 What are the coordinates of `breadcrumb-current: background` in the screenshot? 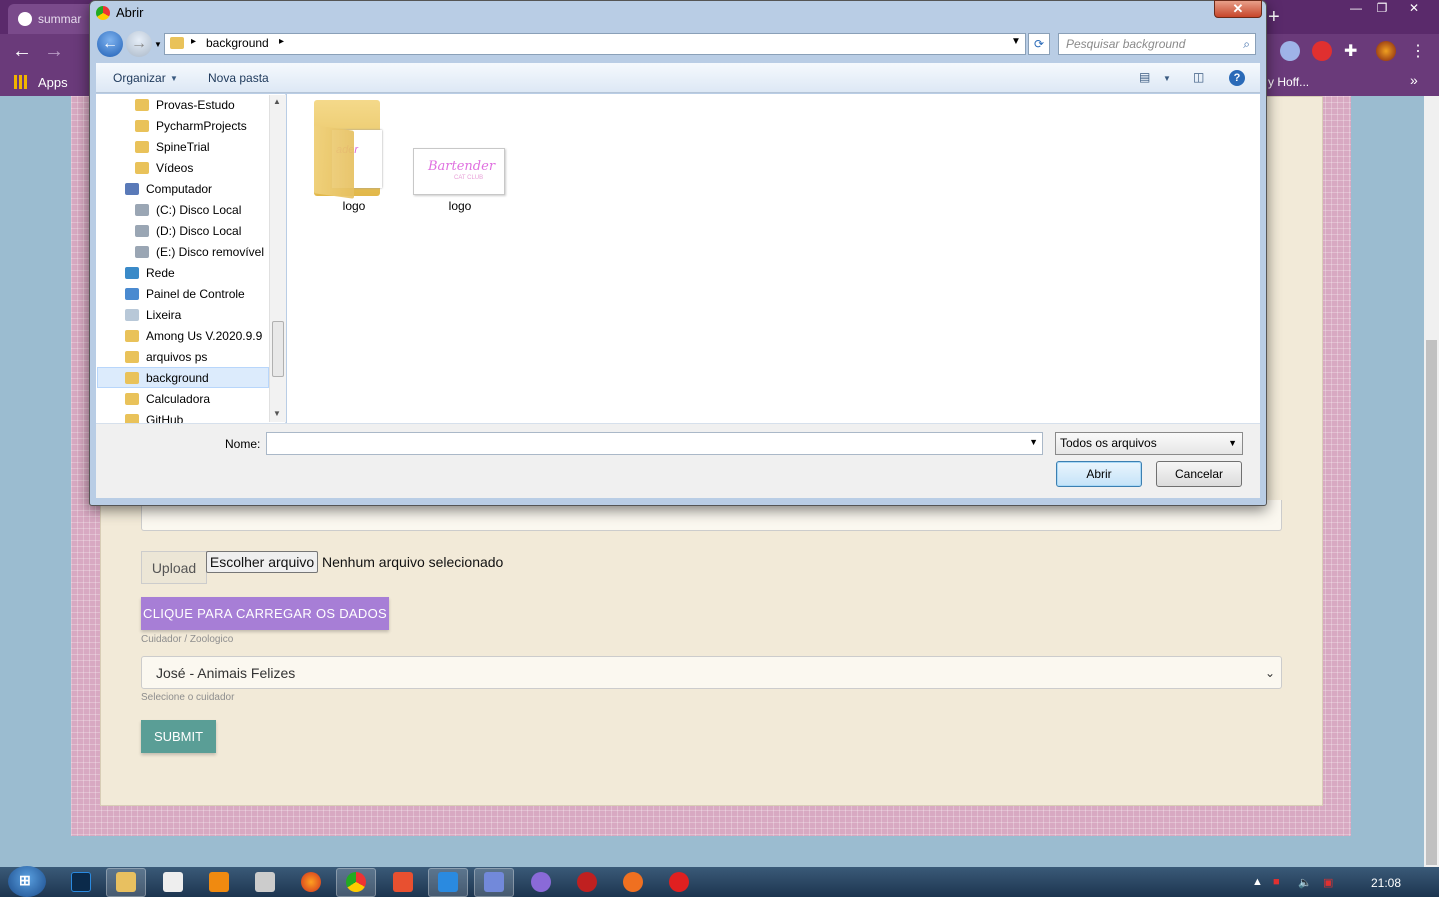 It's located at (237, 43).